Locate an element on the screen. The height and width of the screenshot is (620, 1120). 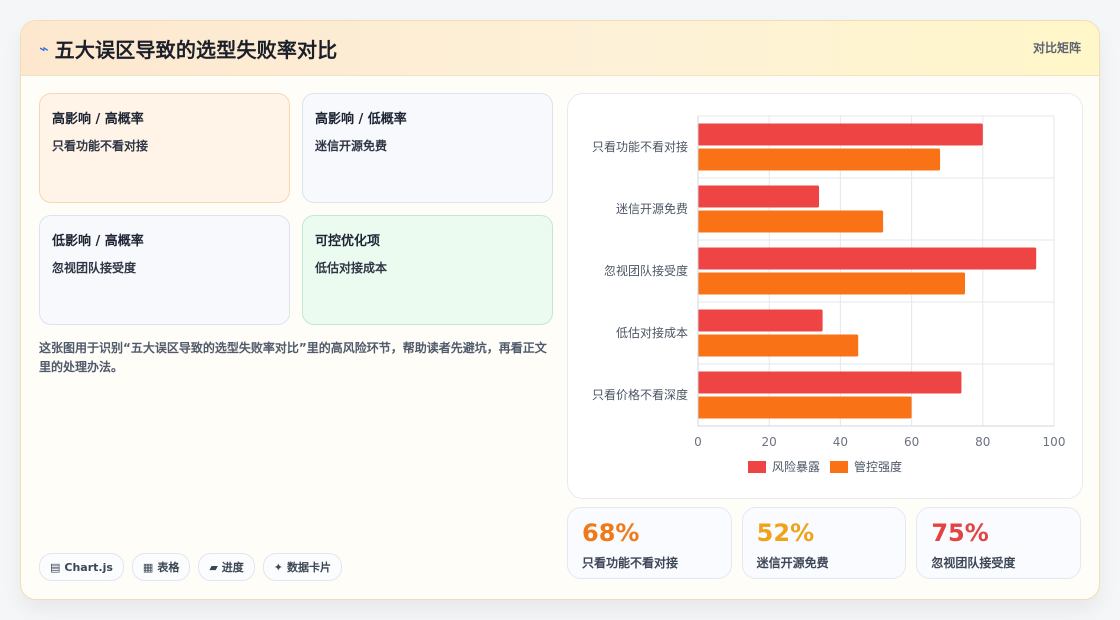
tag-progress: ▰ 进度 is located at coordinates (226, 567).